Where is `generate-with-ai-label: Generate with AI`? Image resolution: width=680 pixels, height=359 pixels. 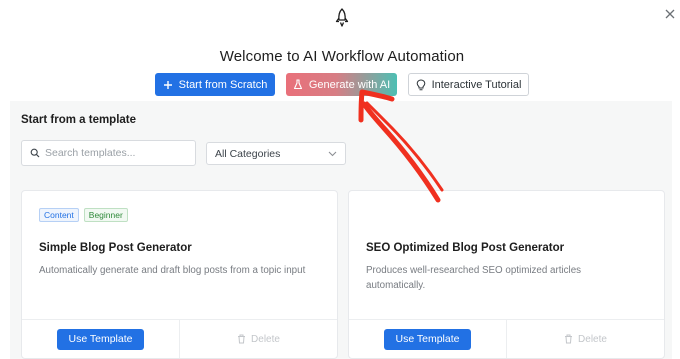
generate-with-ai-label: Generate with AI is located at coordinates (349, 84).